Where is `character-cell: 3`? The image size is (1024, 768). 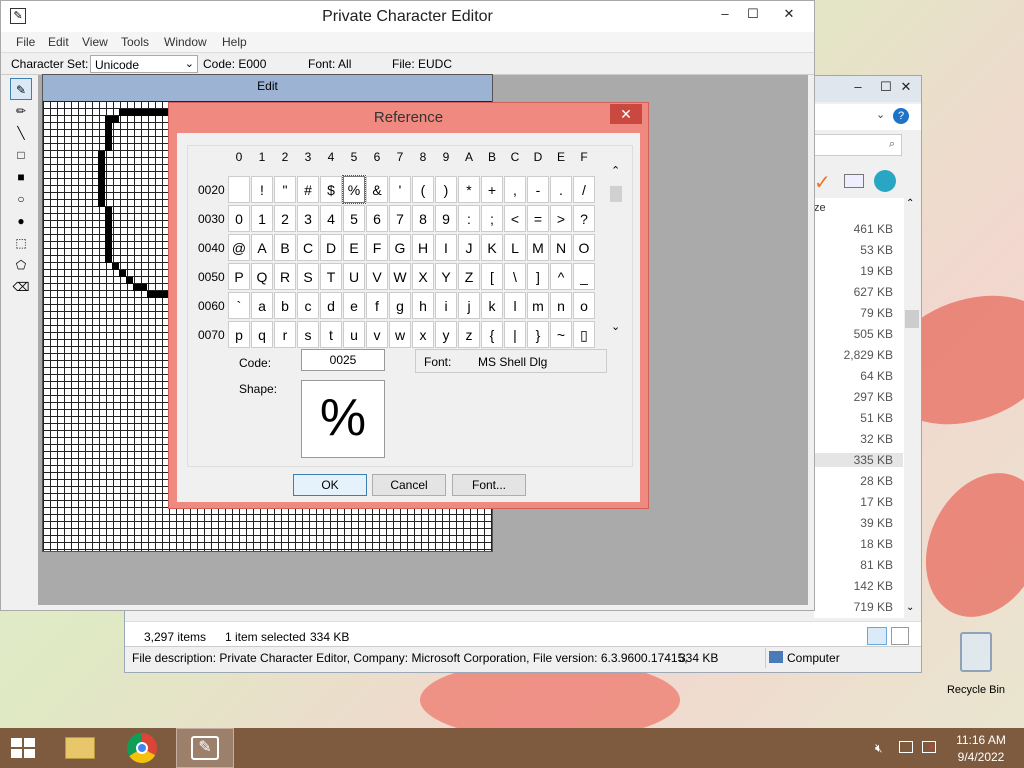
character-cell: 3 is located at coordinates (308, 218).